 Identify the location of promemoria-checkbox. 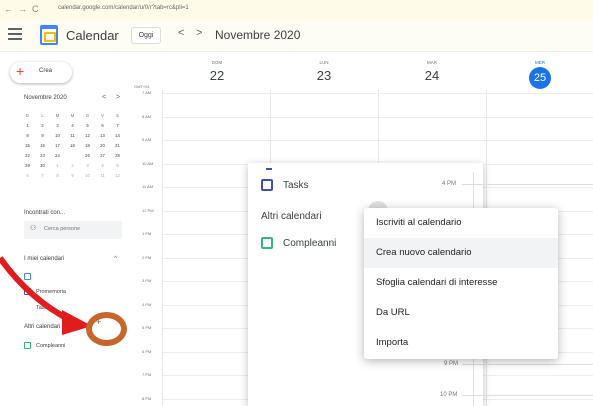
(27, 291).